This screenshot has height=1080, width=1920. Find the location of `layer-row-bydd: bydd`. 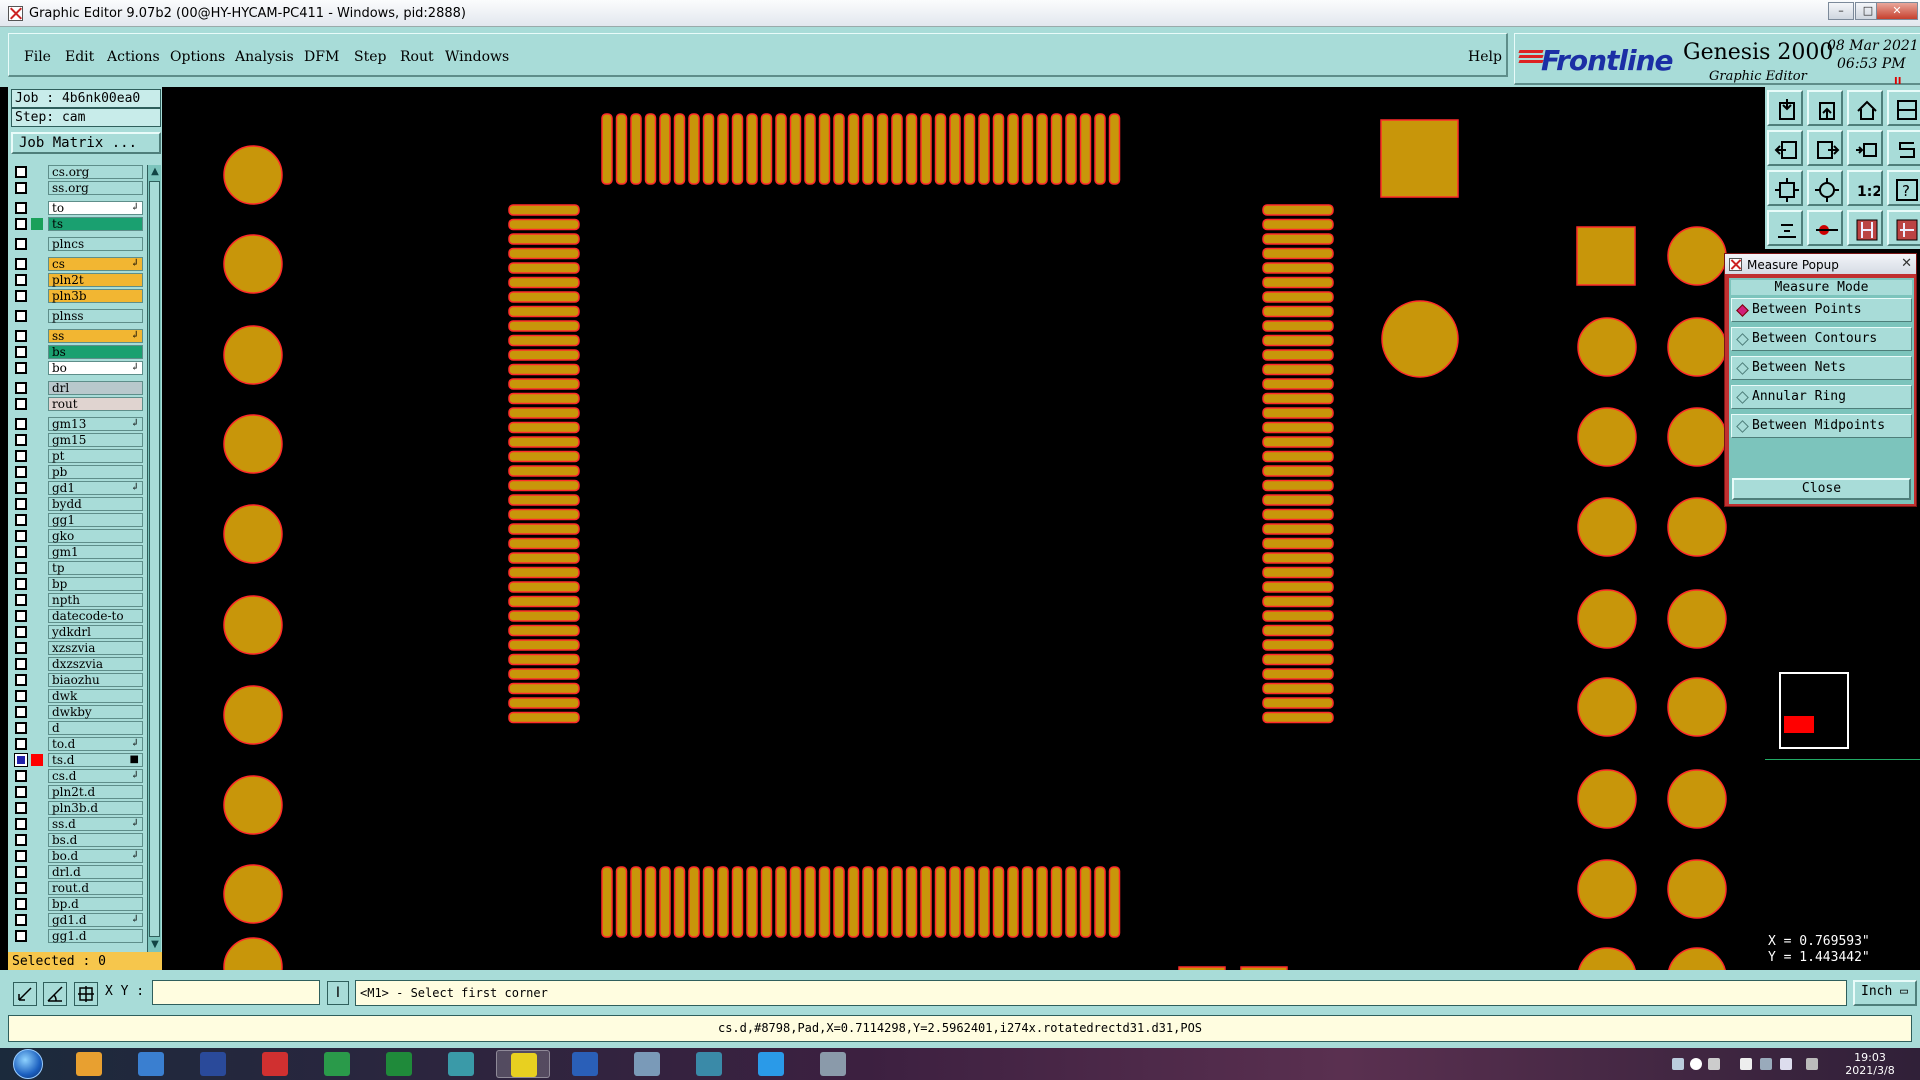

layer-row-bydd: bydd is located at coordinates (78, 504).